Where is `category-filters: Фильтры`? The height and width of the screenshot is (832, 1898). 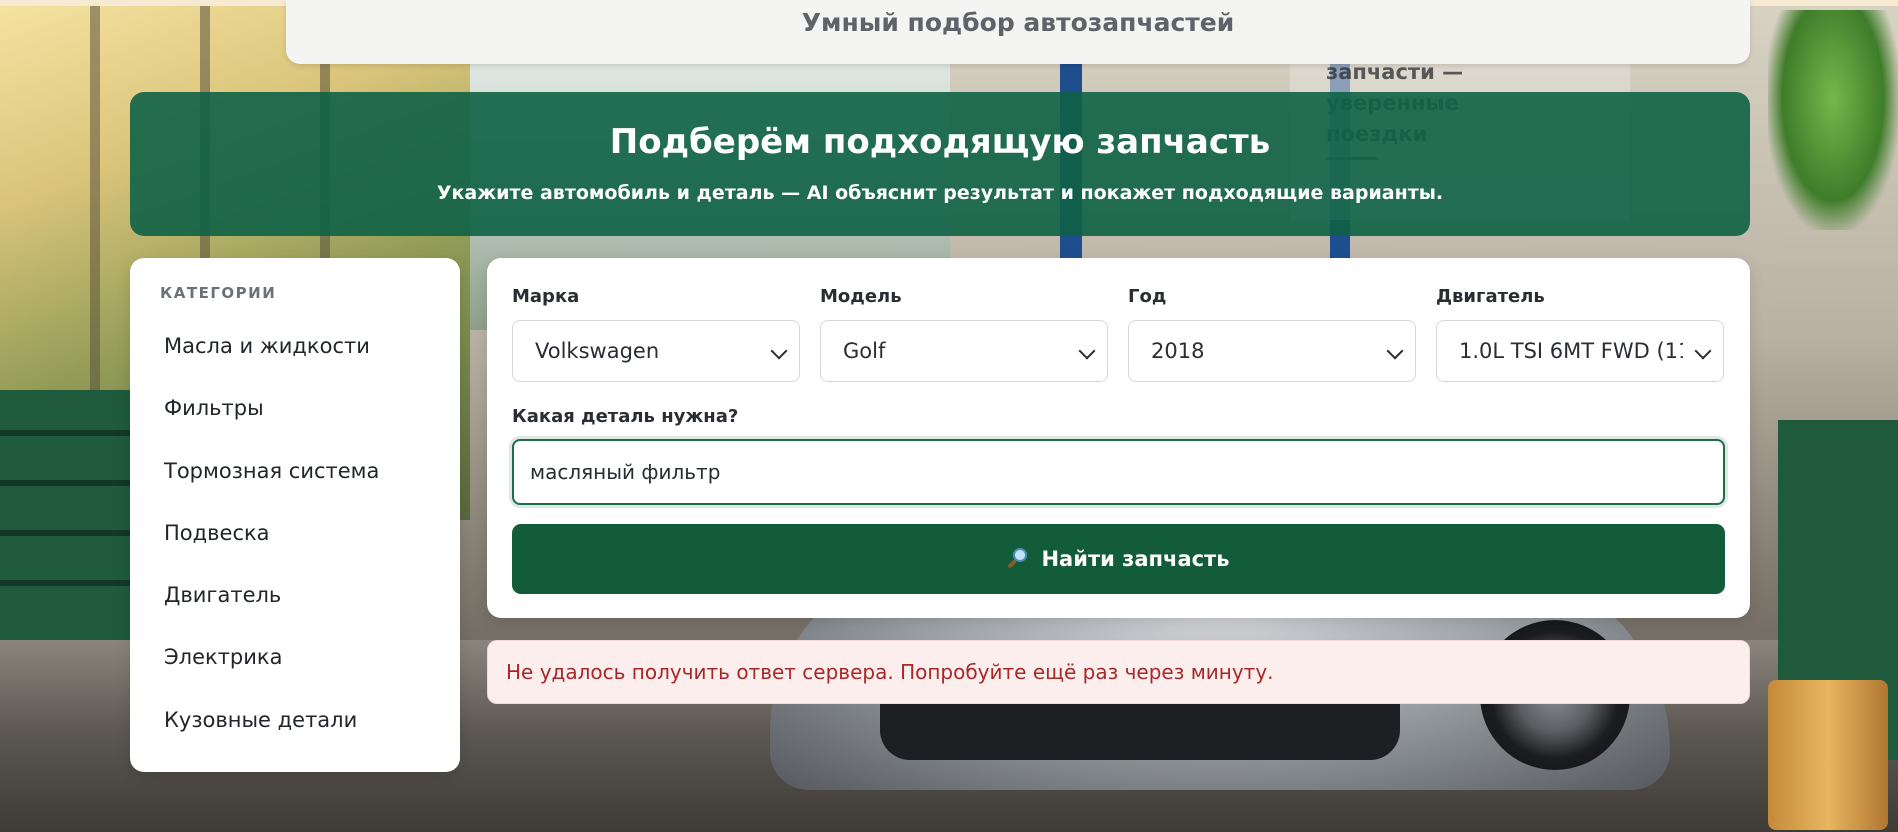 category-filters: Фильтры is located at coordinates (271, 413).